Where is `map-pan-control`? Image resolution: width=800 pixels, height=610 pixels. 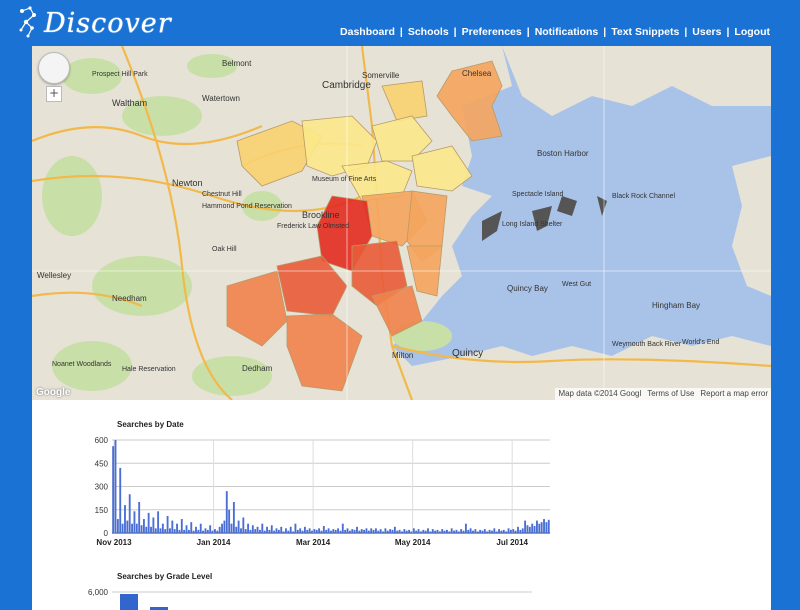
map-pan-control is located at coordinates (54, 68).